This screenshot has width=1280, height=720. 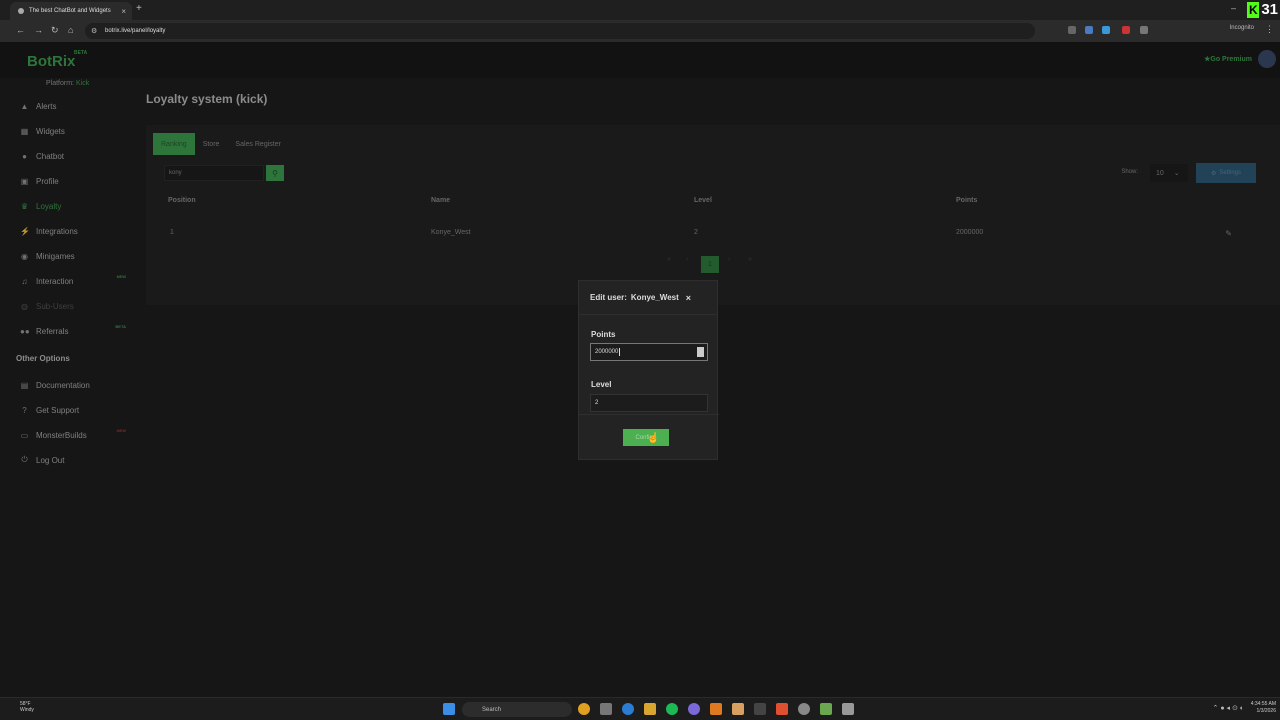 I want to click on url-text: botrix.live/panel/loyalty, so click(x=135, y=31).